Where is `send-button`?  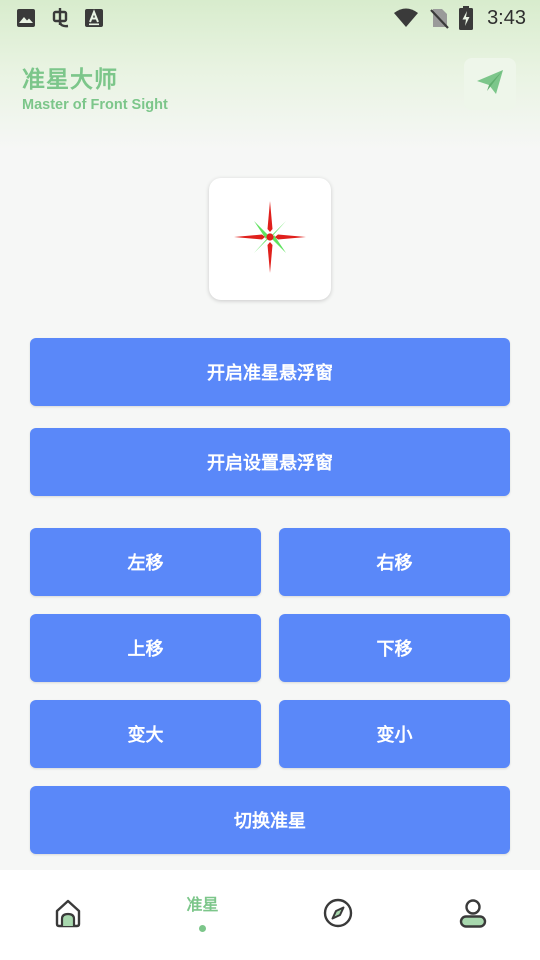 send-button is located at coordinates (490, 84).